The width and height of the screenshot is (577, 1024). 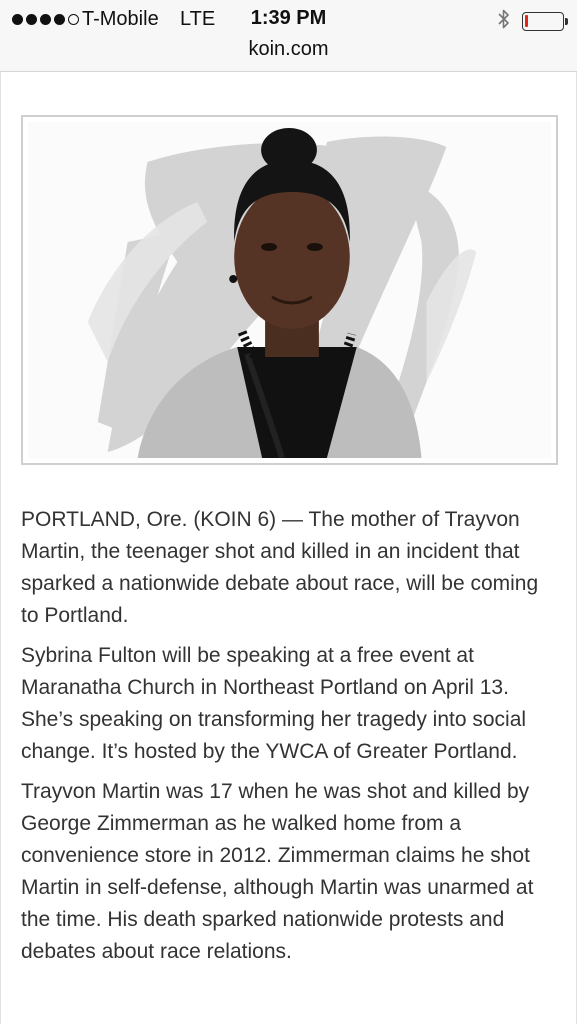 What do you see at coordinates (545, 21) in the screenshot?
I see `battery-icon` at bounding box center [545, 21].